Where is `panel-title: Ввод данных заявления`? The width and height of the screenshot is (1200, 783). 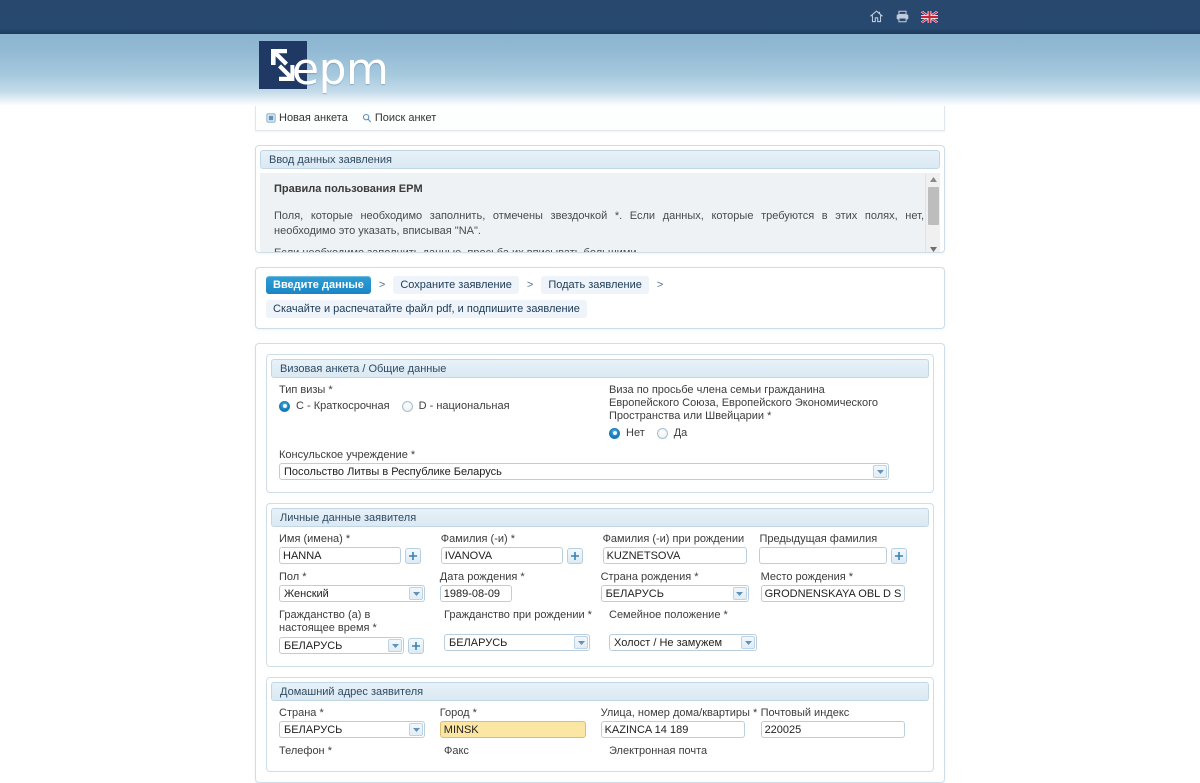
panel-title: Ввод данных заявления is located at coordinates (600, 159).